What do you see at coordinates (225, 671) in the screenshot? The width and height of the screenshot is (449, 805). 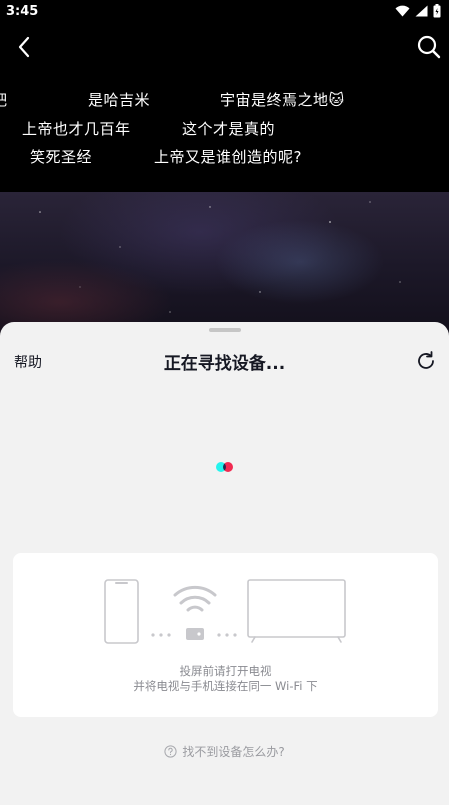 I see `guide-line-1: 投屏前请打开电视` at bounding box center [225, 671].